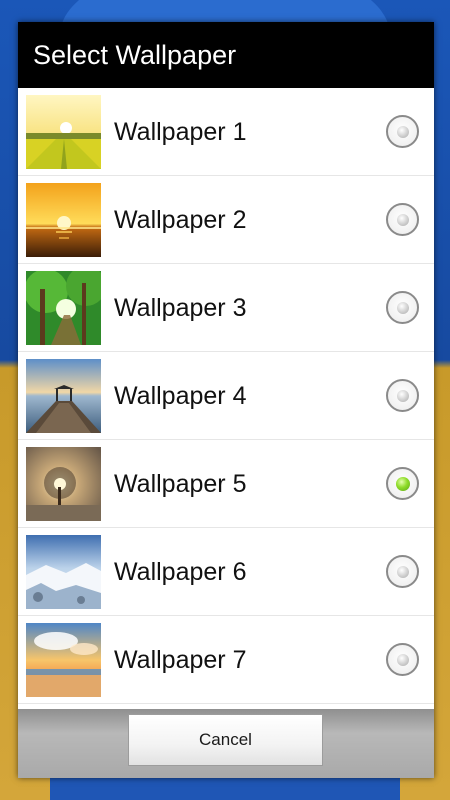 The image size is (450, 800). I want to click on wallpaper-label: Wallpaper 5, so click(180, 484).